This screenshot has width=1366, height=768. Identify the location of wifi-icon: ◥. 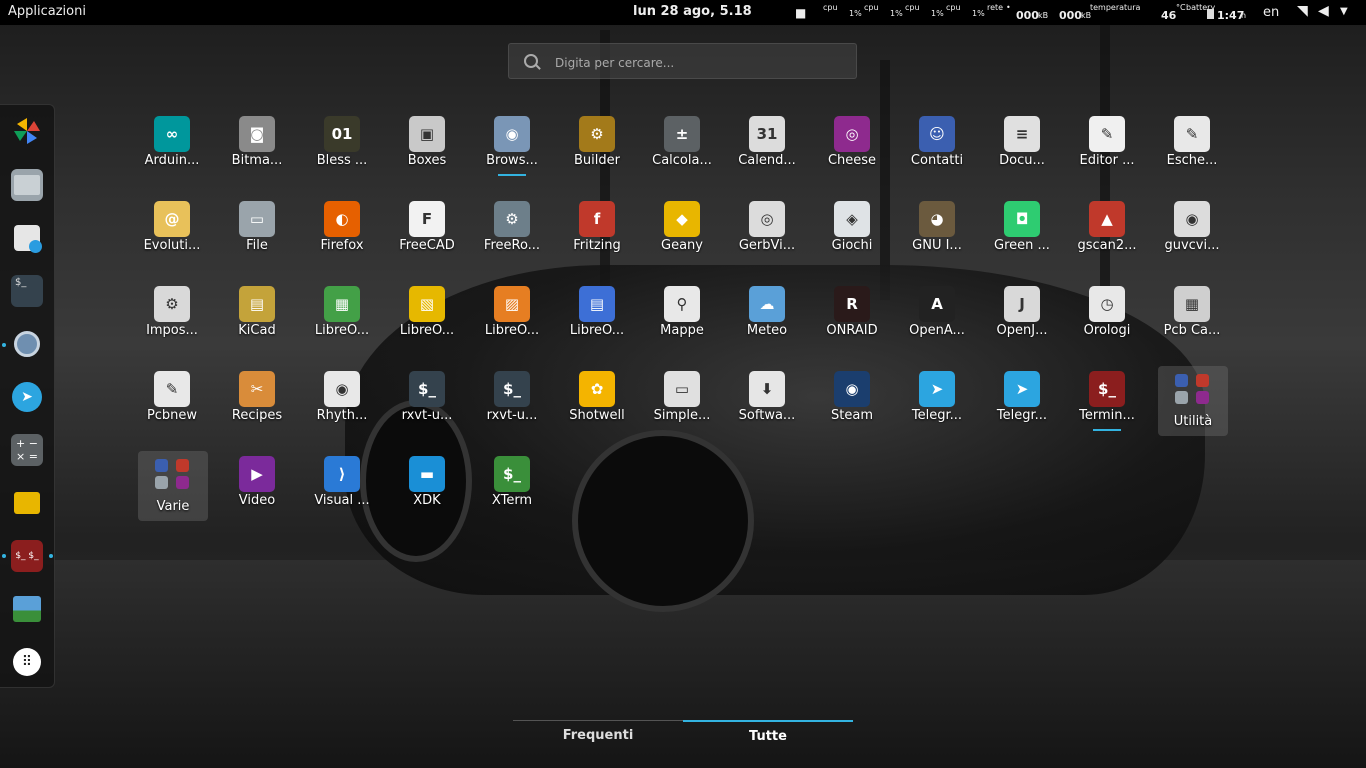
(1302, 11).